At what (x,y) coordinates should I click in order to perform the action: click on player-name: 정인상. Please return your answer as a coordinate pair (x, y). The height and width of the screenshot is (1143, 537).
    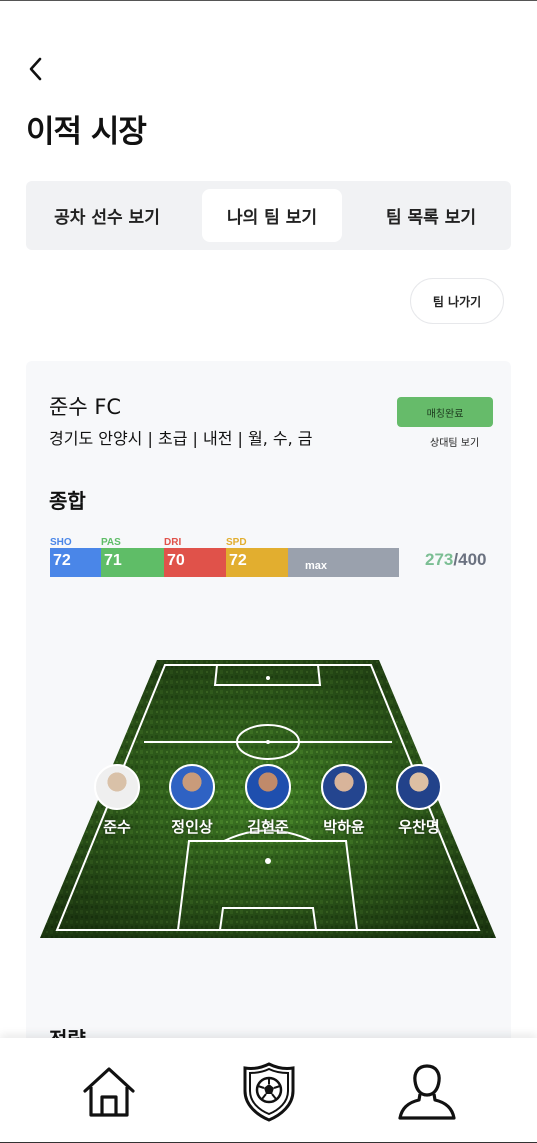
    Looking at the image, I should click on (192, 827).